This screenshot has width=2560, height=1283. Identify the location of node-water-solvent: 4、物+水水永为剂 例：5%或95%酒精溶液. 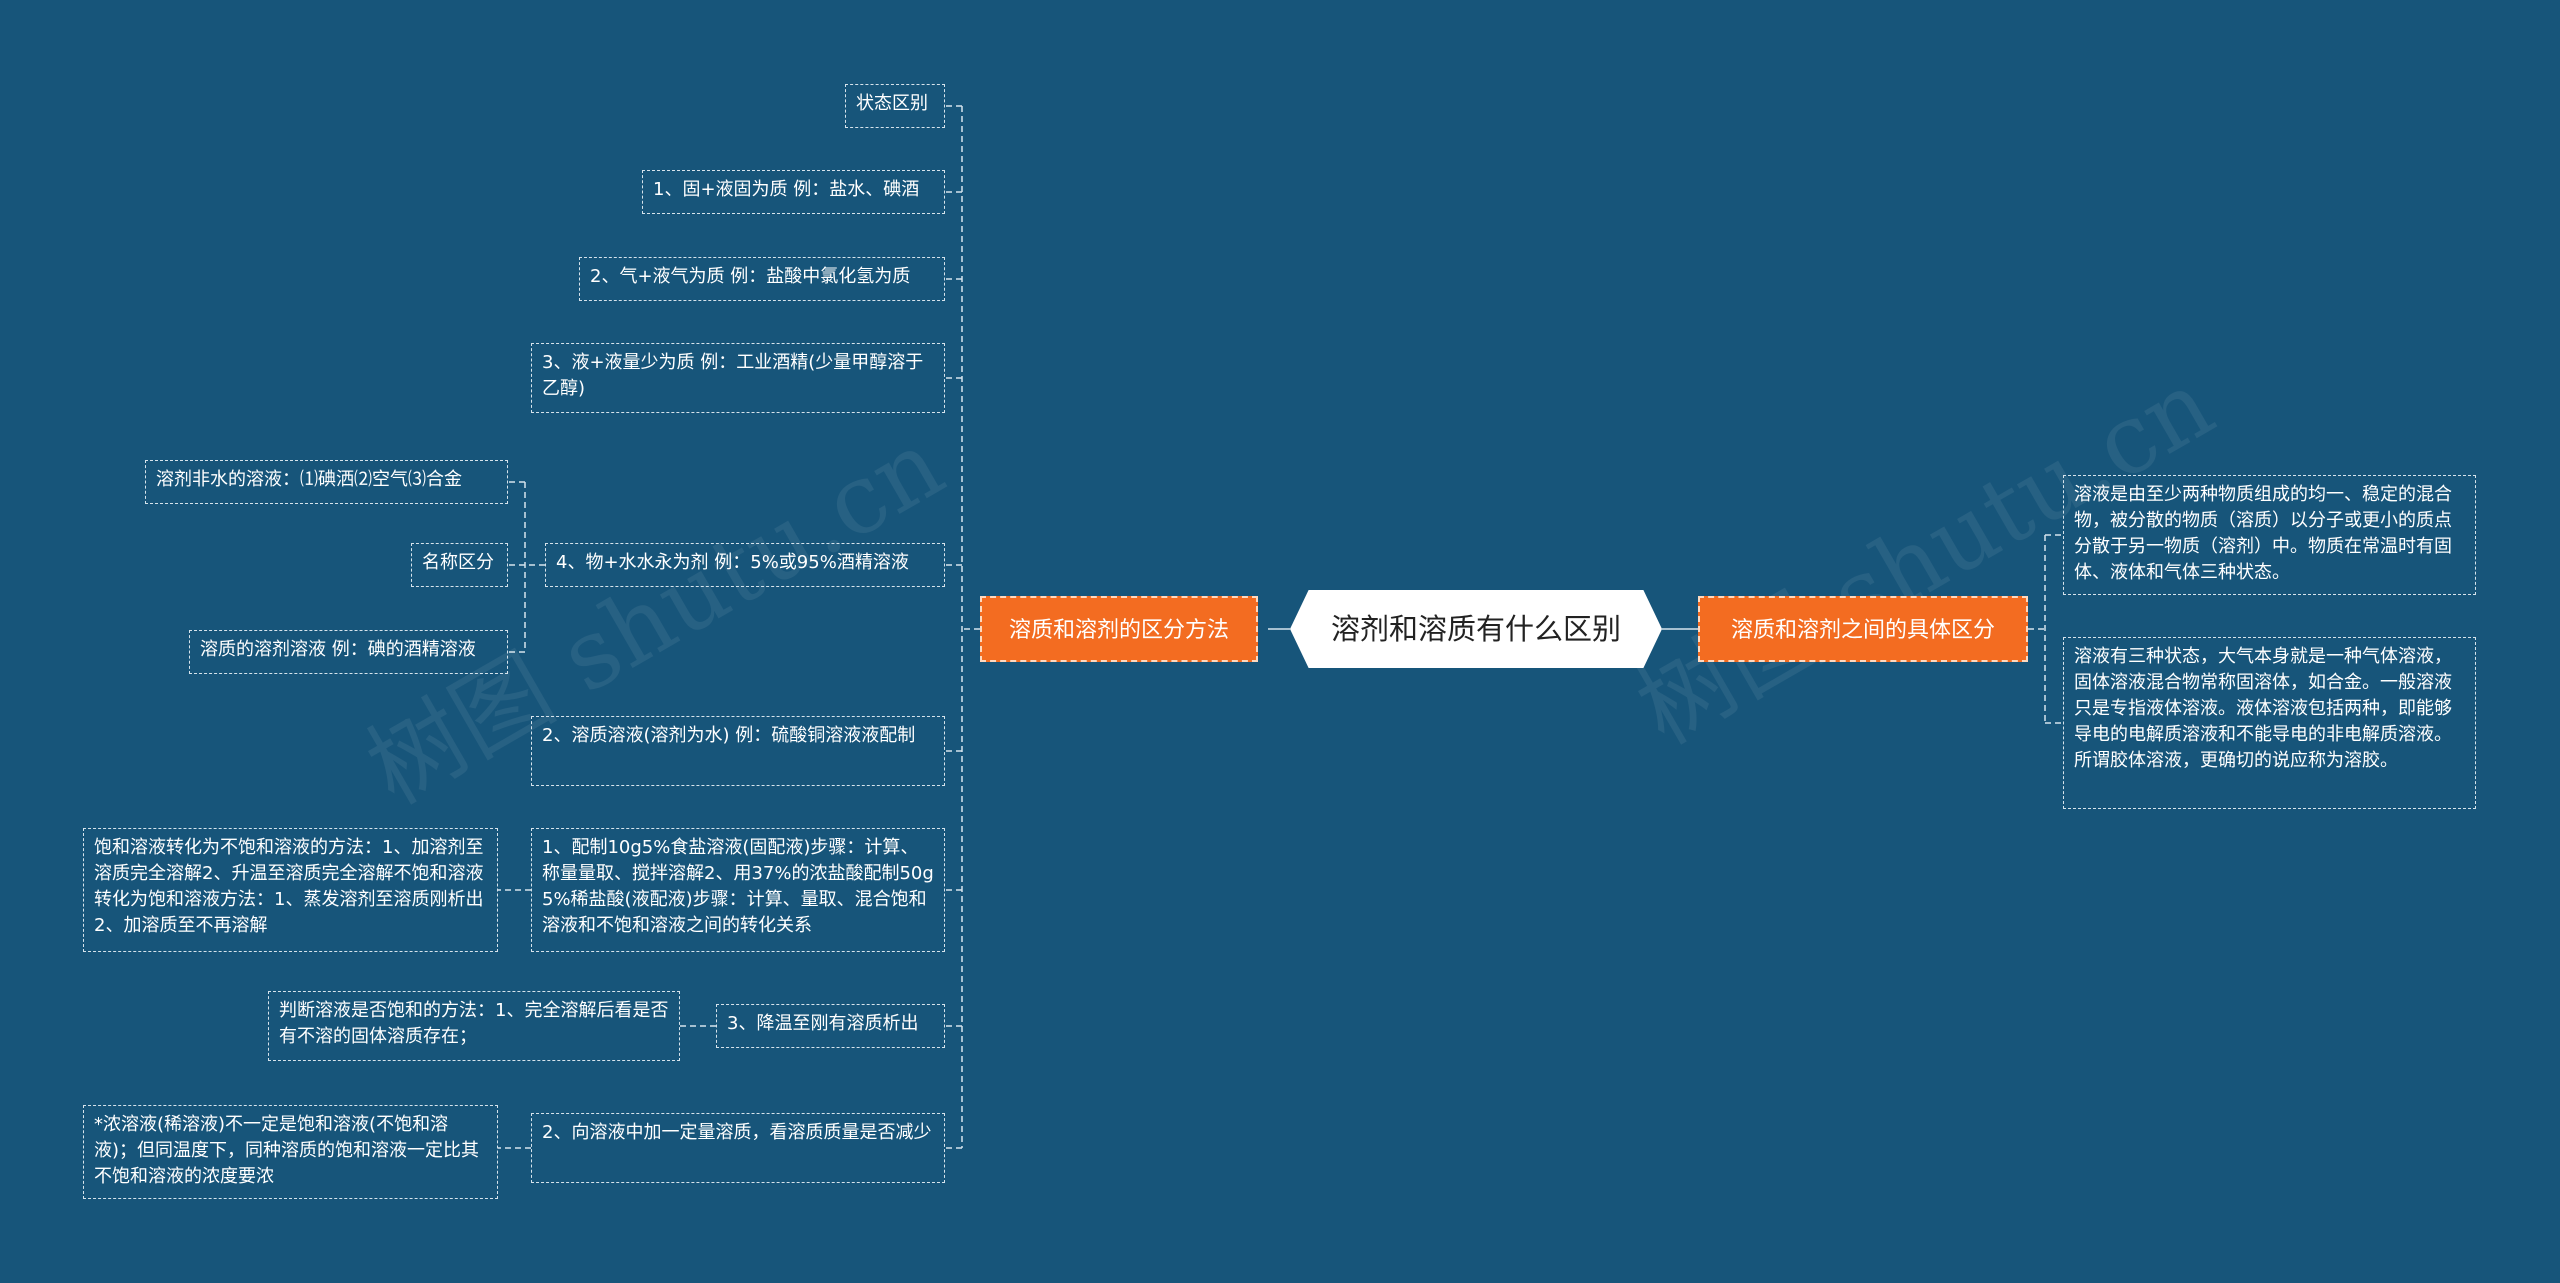
(745, 565).